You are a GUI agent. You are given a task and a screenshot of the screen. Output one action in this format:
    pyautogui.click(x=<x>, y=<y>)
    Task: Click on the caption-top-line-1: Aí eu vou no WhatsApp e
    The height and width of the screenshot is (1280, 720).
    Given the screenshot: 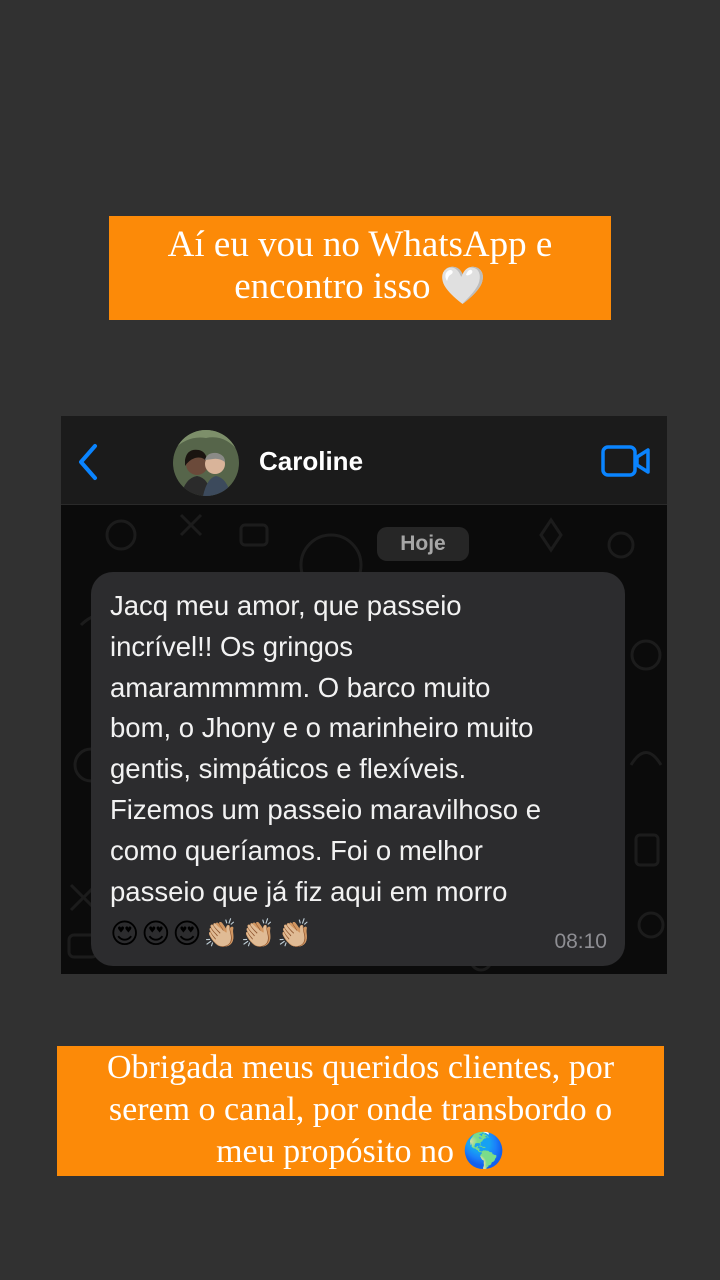 What is the action you would take?
    pyautogui.click(x=360, y=244)
    